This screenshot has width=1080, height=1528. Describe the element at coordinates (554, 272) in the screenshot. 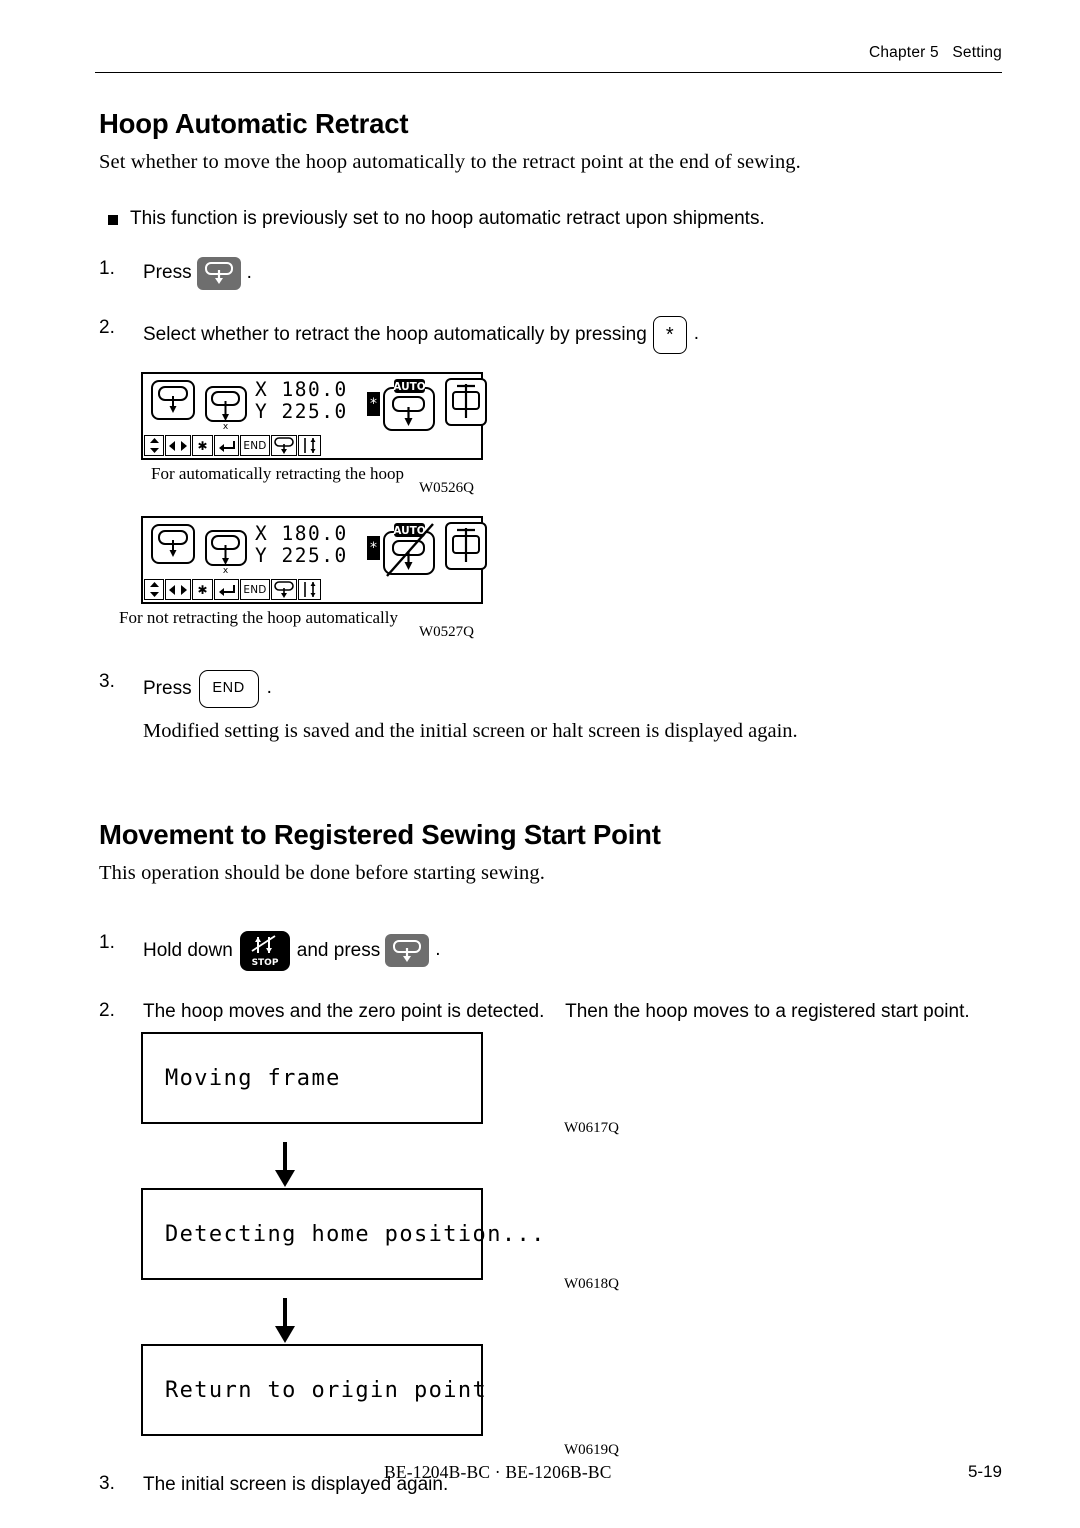

I see `section1-step-1: 1. Press .` at that location.